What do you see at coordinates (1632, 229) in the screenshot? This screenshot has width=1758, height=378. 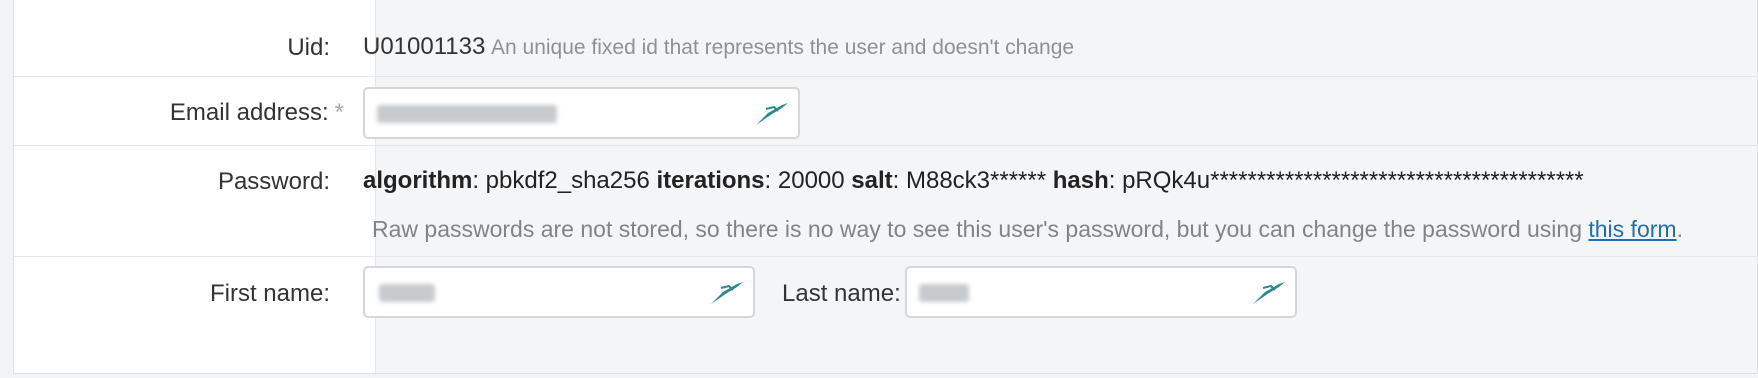 I see `change-password-link: this form` at bounding box center [1632, 229].